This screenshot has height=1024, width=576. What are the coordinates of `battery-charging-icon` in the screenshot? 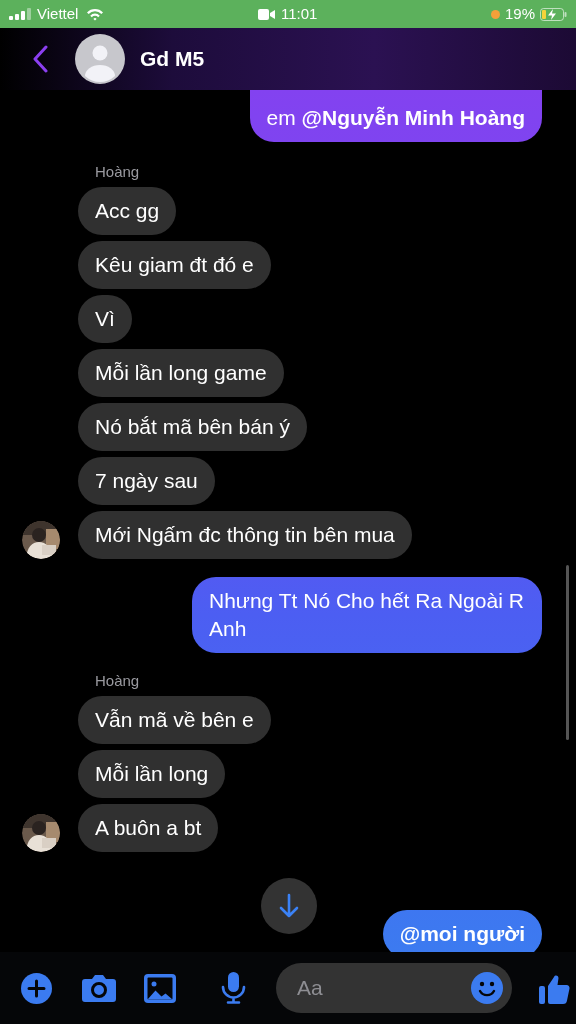 It's located at (553, 14).